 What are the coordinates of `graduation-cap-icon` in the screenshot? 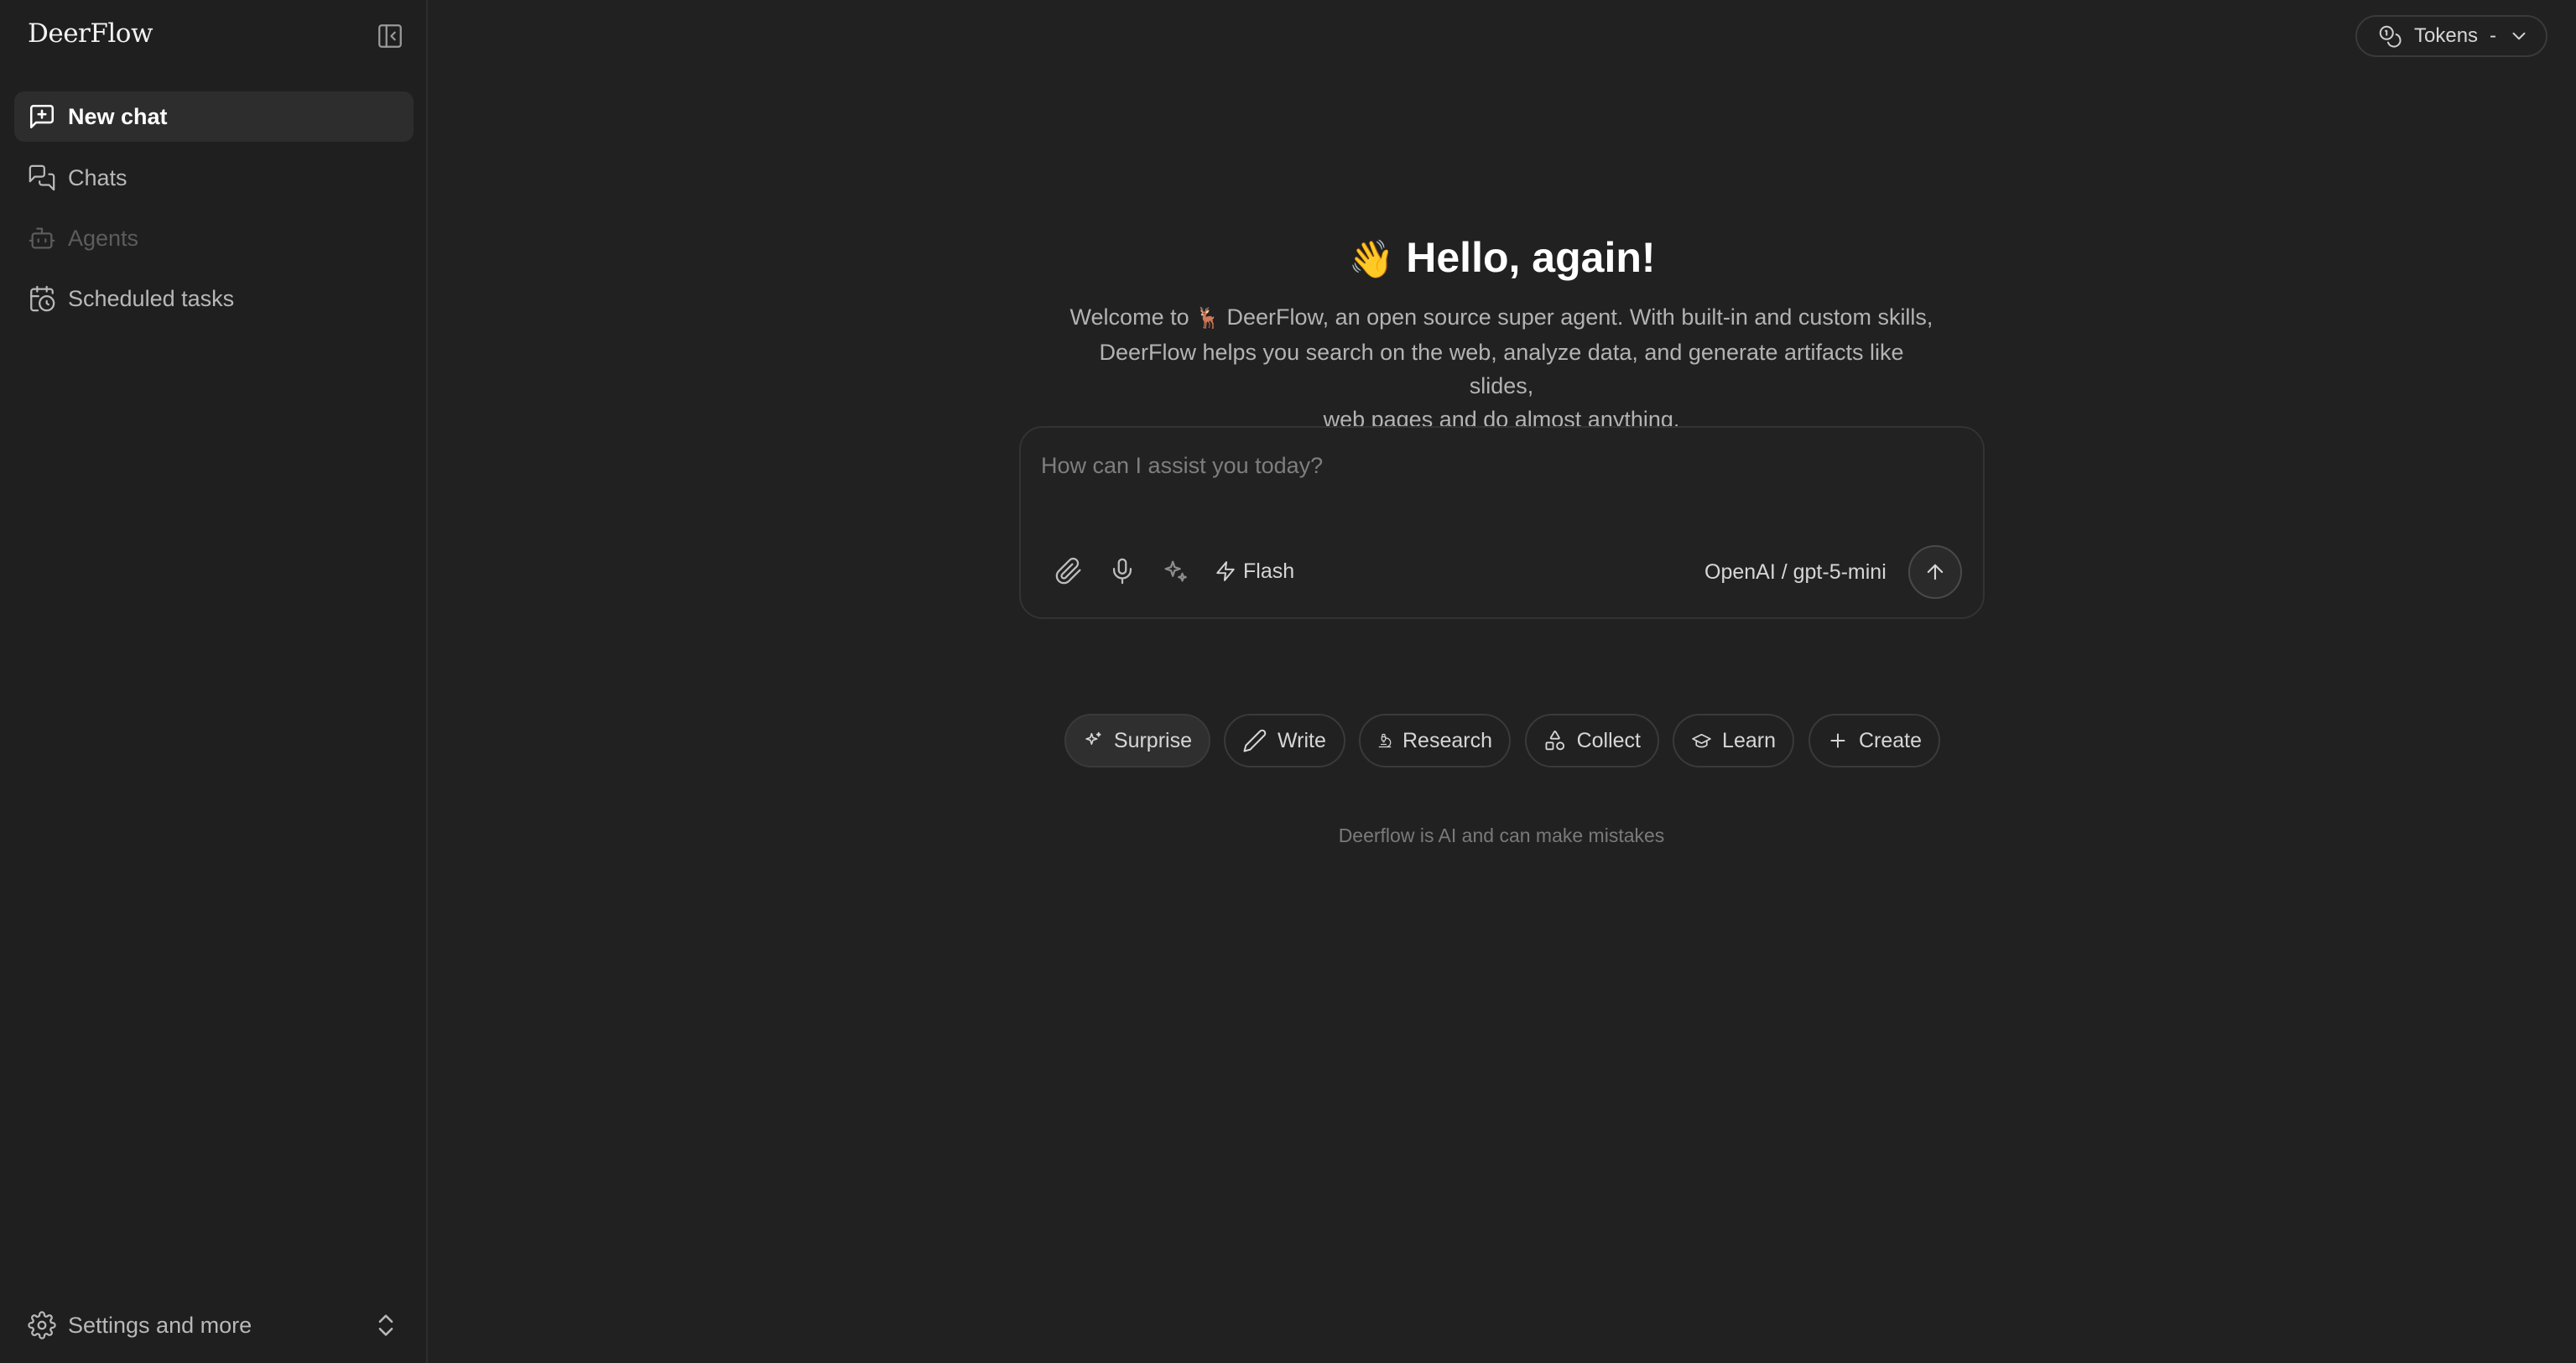 It's located at (1701, 740).